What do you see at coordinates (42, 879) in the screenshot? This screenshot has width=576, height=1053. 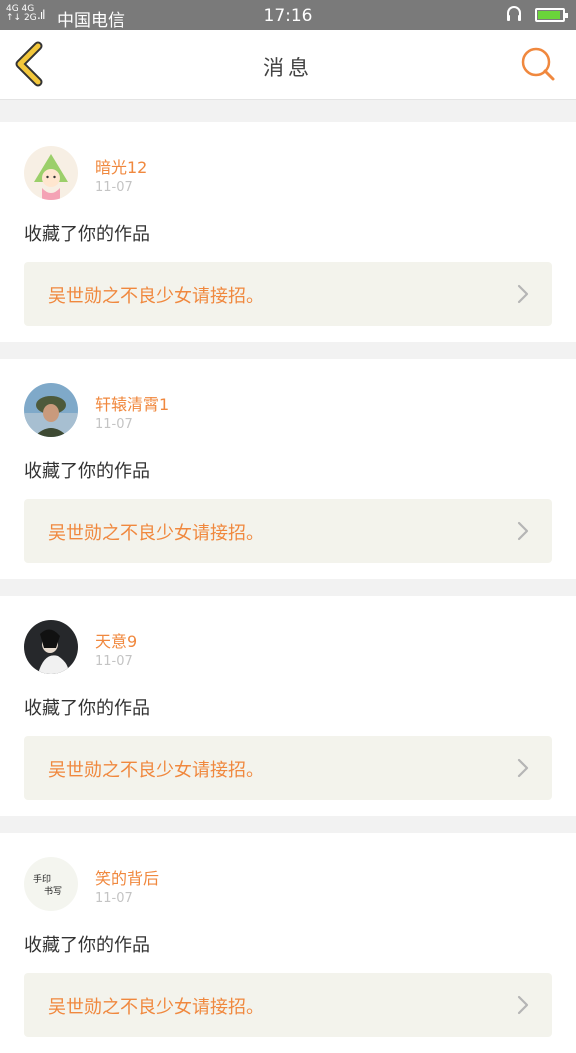 I see `svg-text: 手印` at bounding box center [42, 879].